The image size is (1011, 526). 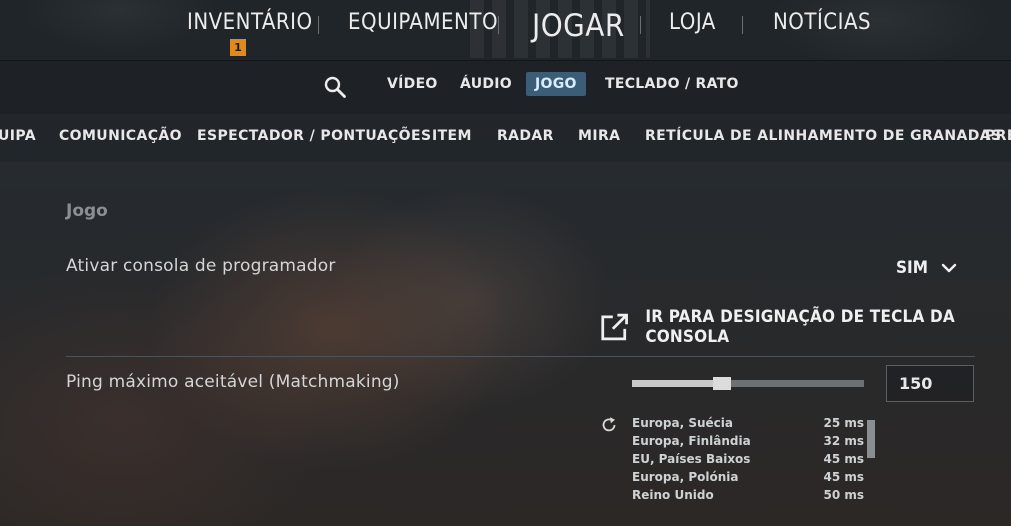 What do you see at coordinates (682, 423) in the screenshot?
I see `server-name: Europa, Suécia` at bounding box center [682, 423].